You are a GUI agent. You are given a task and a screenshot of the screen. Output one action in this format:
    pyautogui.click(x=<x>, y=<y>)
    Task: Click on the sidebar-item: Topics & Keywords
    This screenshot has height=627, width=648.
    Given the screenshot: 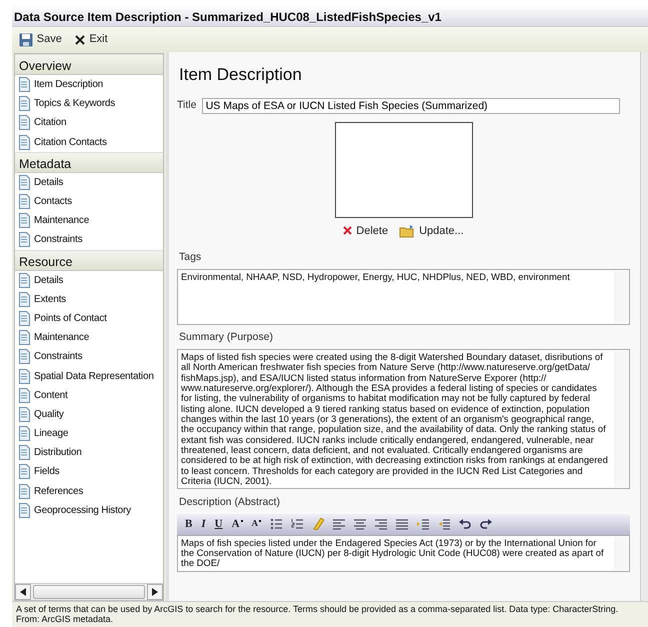 What is the action you would take?
    pyautogui.click(x=89, y=104)
    